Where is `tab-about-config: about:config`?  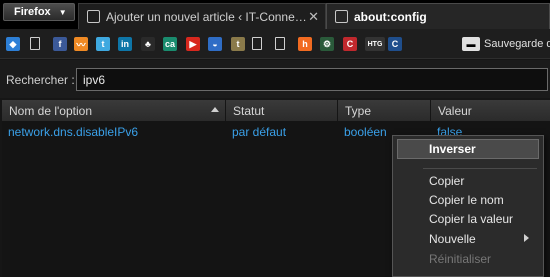 tab-about-config: about:config is located at coordinates (438, 16).